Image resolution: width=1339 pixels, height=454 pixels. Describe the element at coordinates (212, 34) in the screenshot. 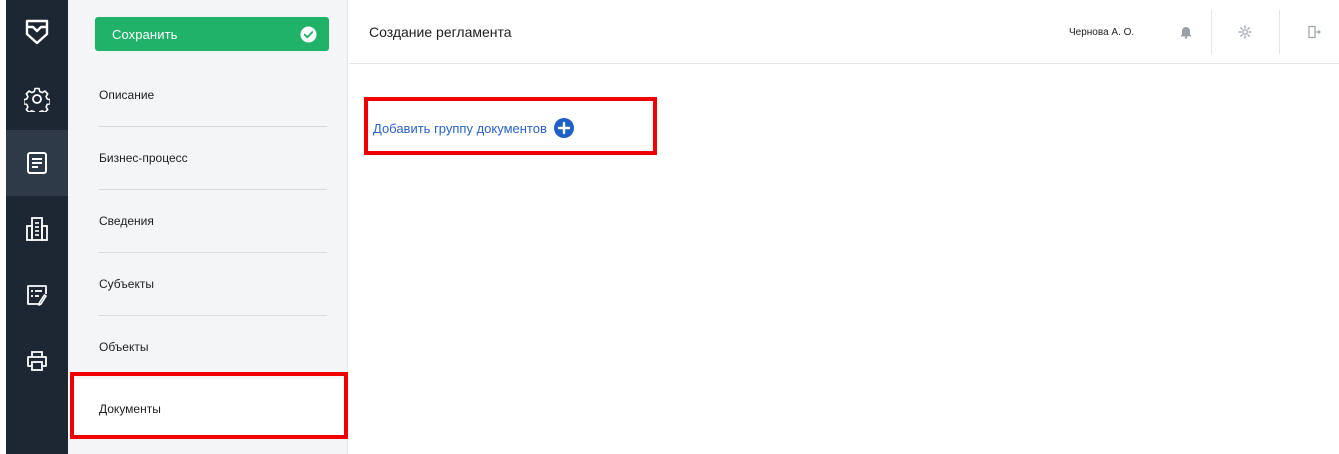

I see `save-button: Сохранить` at that location.